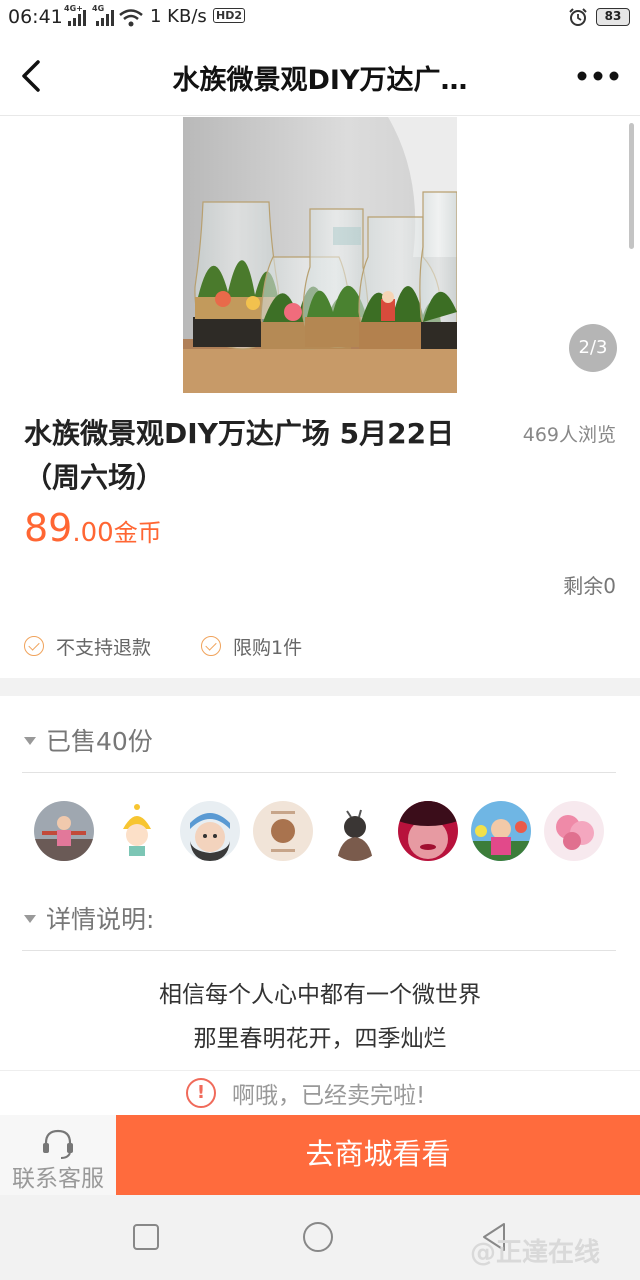  I want to click on sold-count: 已售40份, so click(99, 741).